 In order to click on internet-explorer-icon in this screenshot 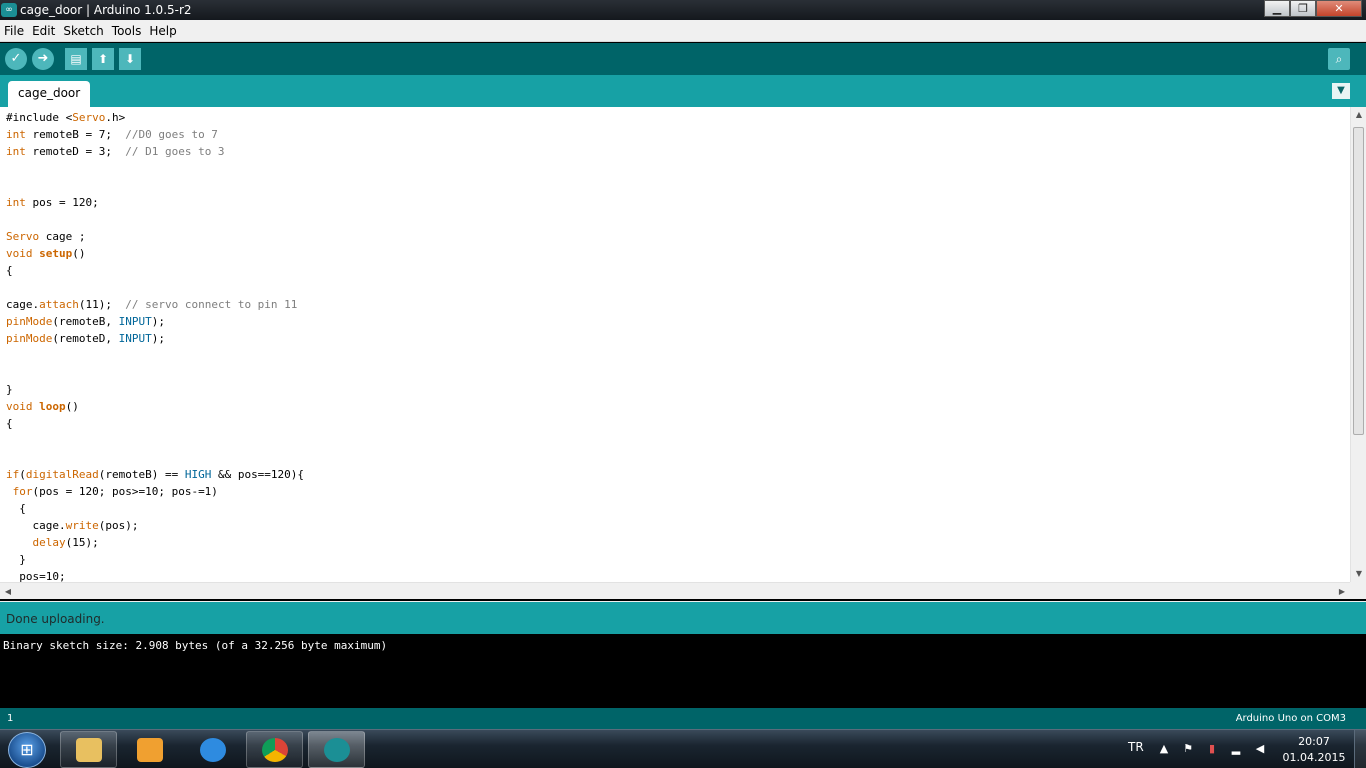, I will do `click(213, 750)`.